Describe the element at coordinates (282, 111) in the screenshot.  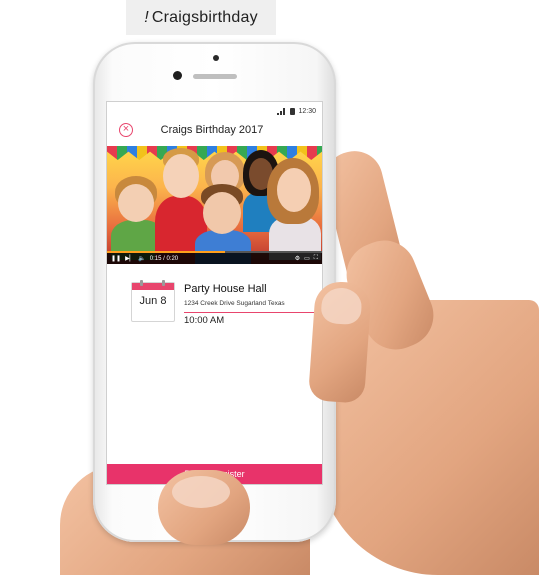
I see `signal-icon` at that location.